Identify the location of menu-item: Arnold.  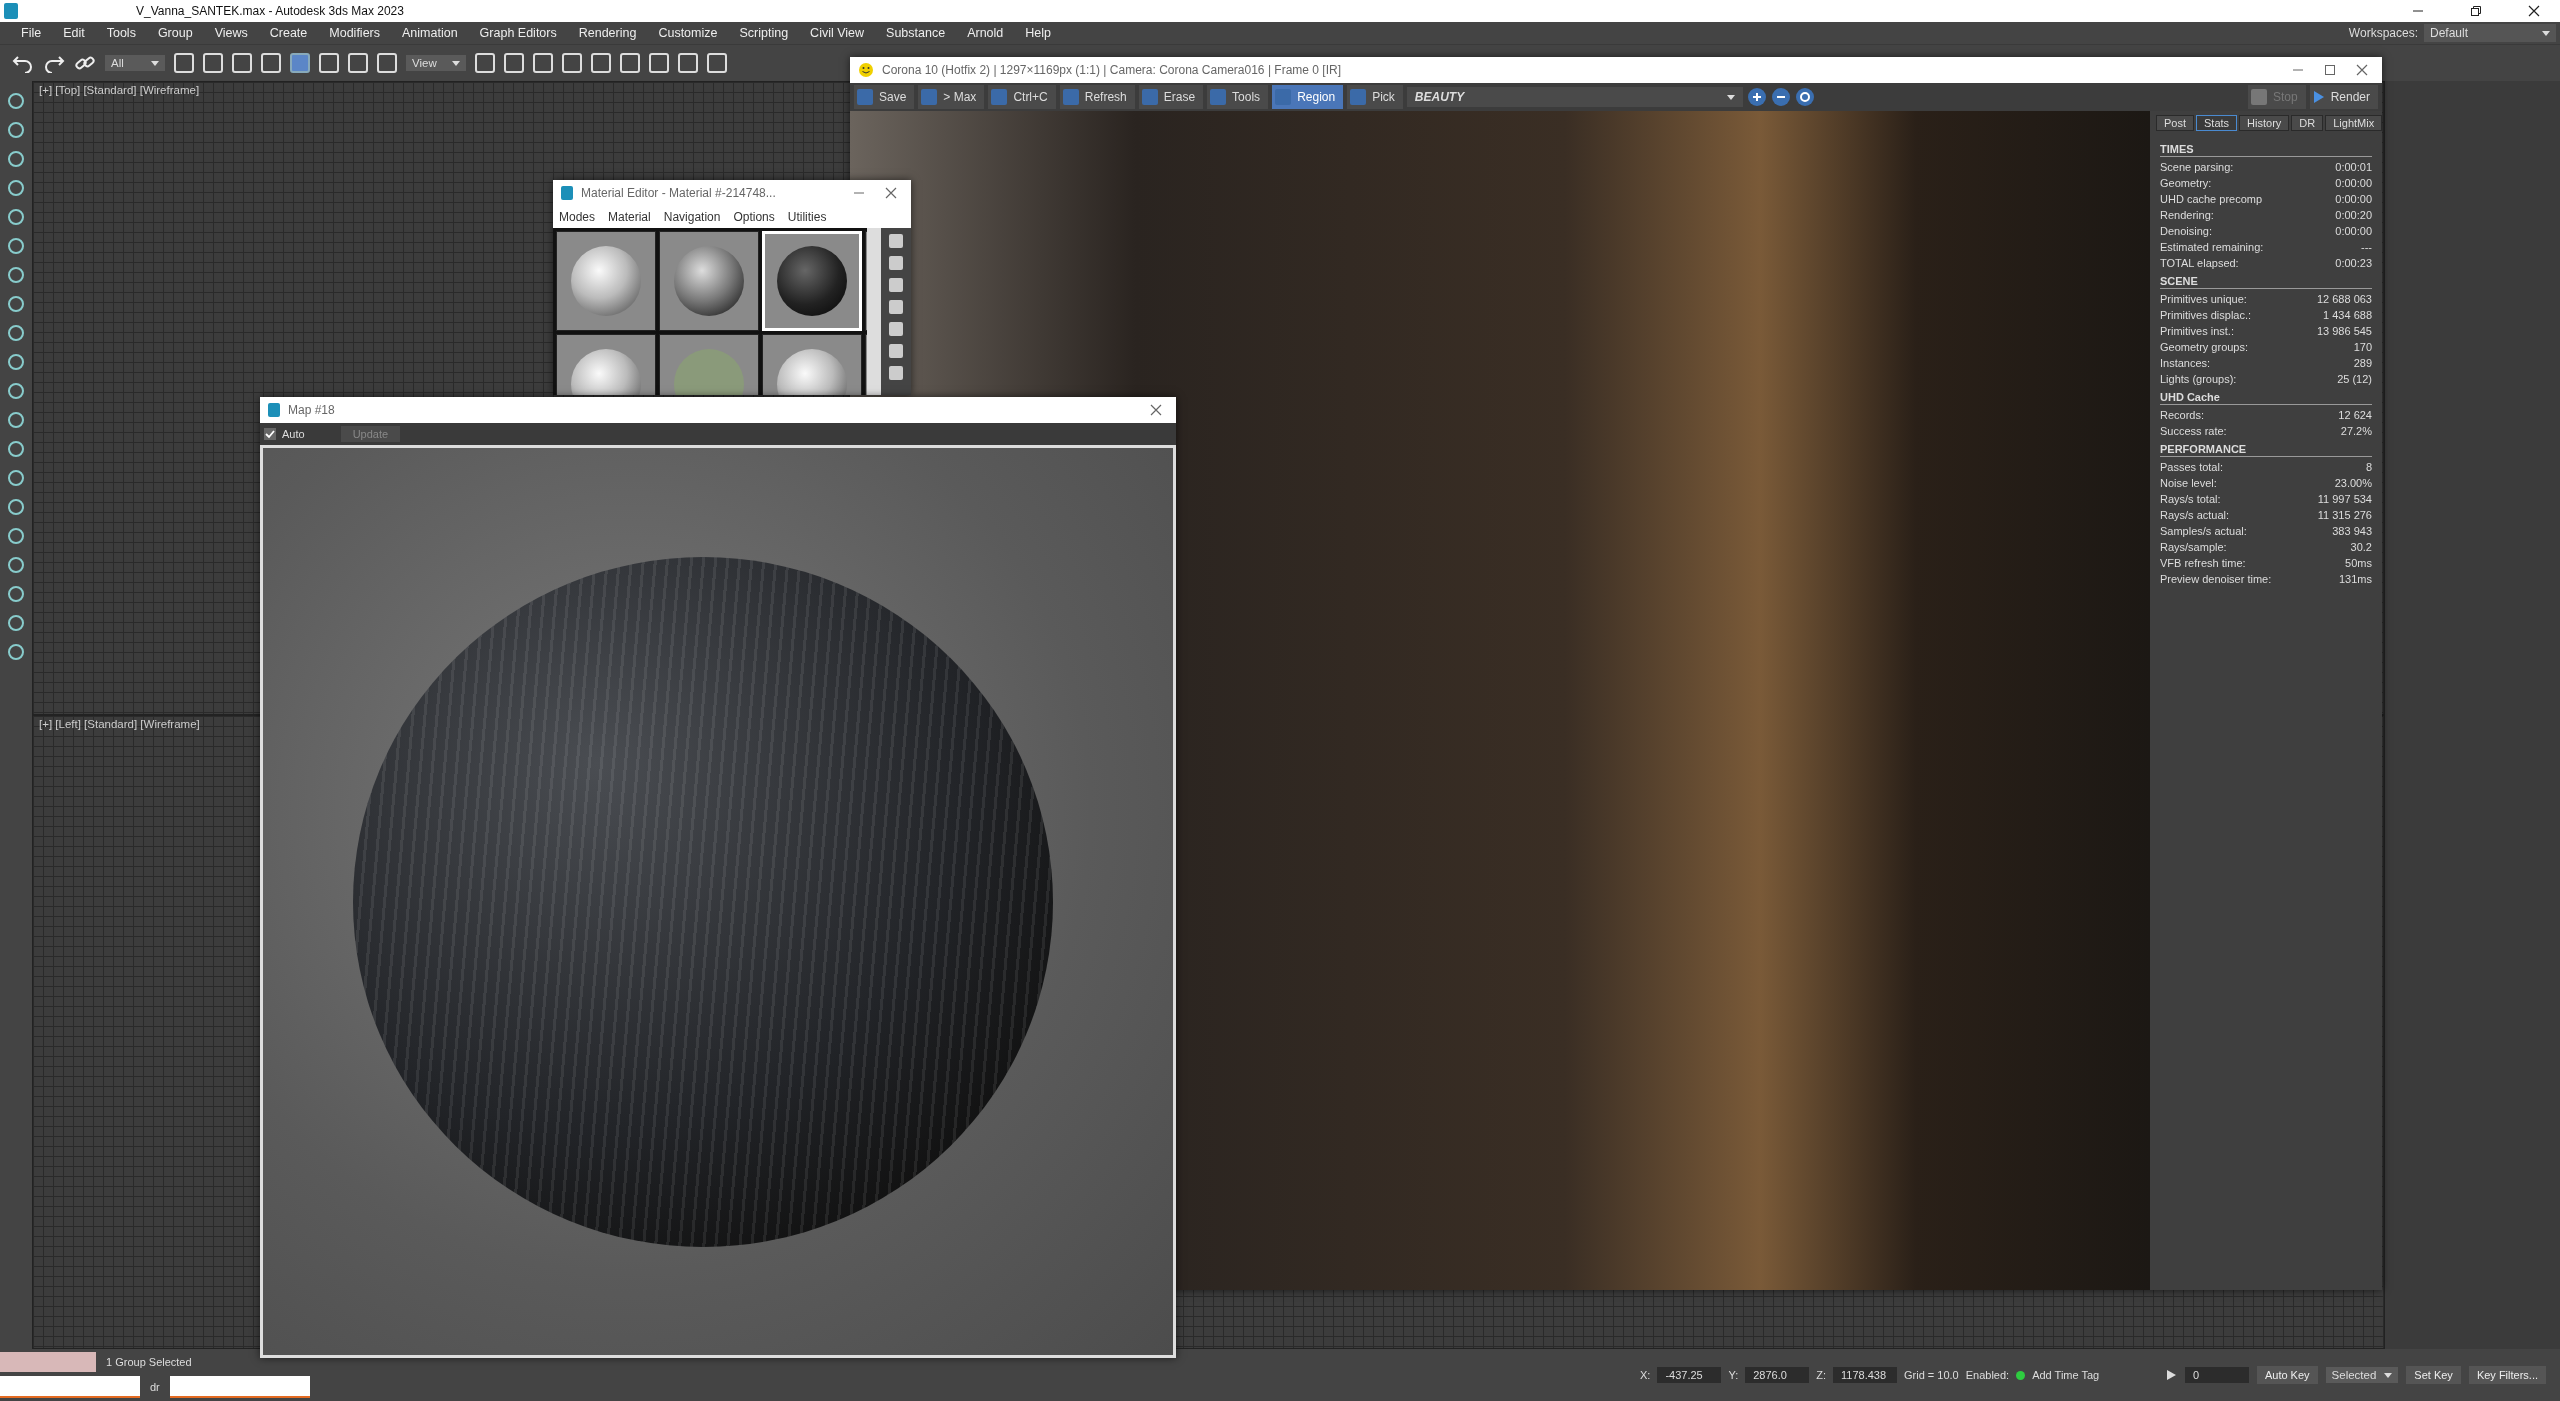
(985, 33).